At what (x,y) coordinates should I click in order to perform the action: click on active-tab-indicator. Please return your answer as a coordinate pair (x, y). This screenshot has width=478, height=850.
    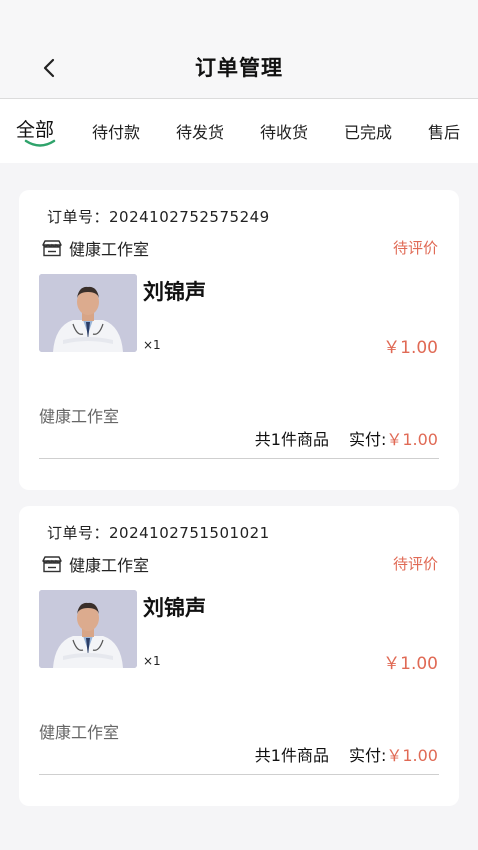
    Looking at the image, I should click on (40, 143).